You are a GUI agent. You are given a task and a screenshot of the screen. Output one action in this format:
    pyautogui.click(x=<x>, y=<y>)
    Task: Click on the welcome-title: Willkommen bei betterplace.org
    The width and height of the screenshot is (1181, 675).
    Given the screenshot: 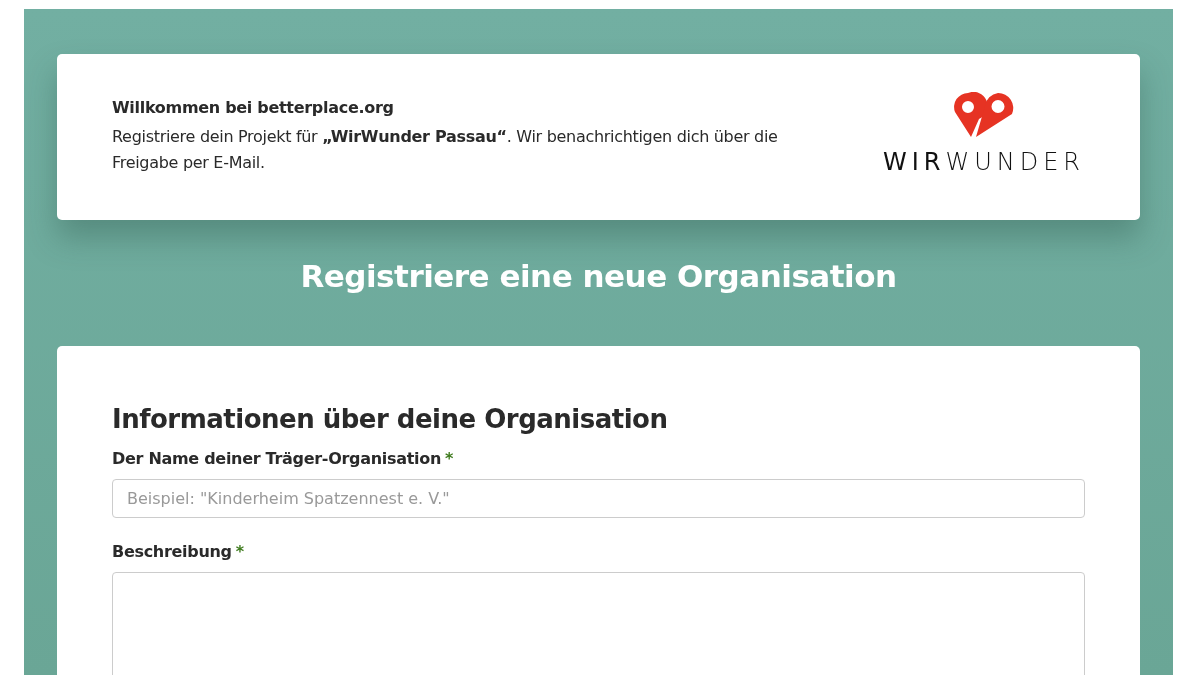 What is the action you would take?
    pyautogui.click(x=253, y=108)
    